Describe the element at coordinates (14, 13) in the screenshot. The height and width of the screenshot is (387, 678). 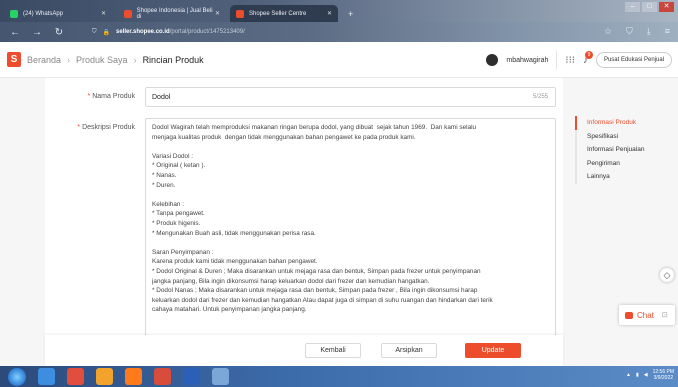
I see `whatsapp-icon` at that location.